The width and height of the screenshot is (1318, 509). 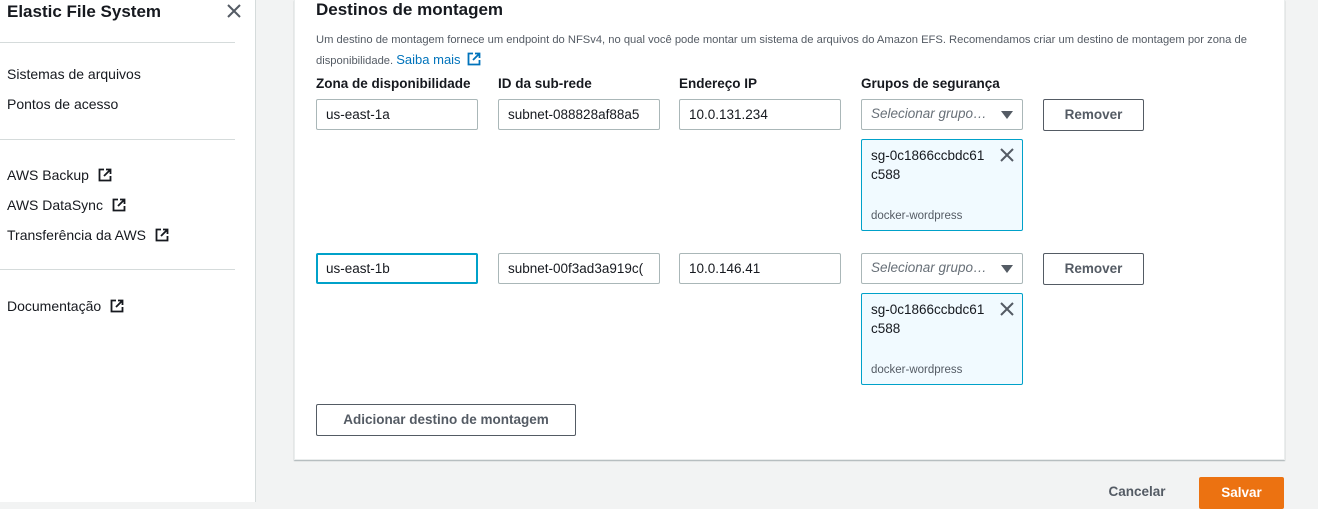 I want to click on subnet-input: subnet-088828af88a5, so click(x=579, y=114).